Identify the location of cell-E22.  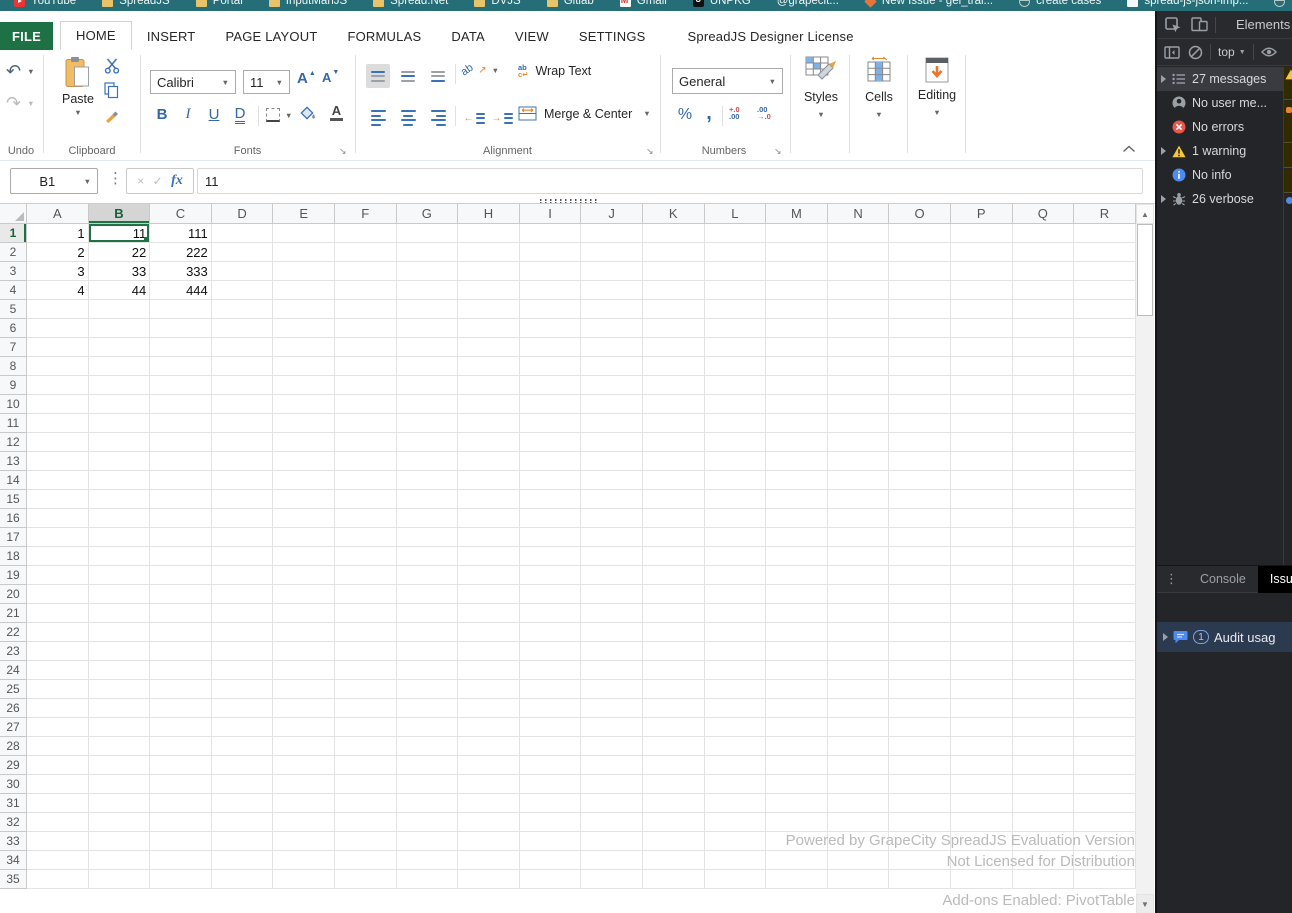
(304, 632).